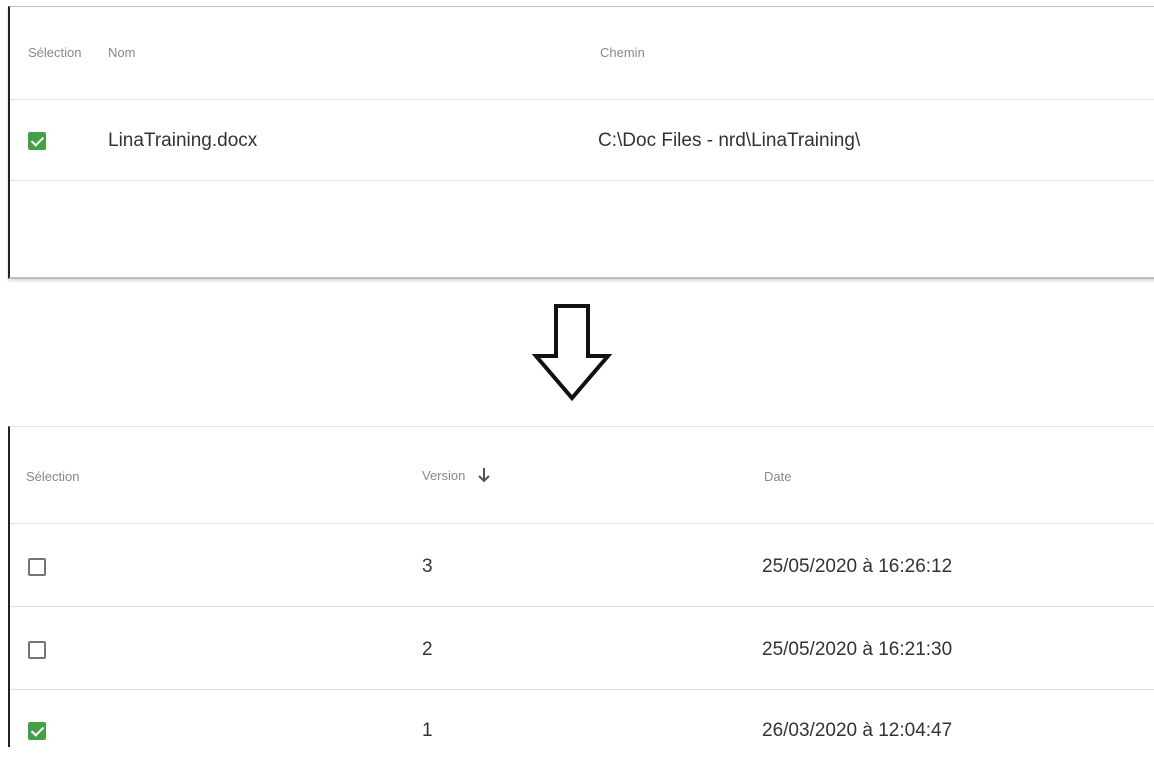 This screenshot has width=1154, height=772. Describe the element at coordinates (572, 353) in the screenshot. I see `down-arrow-icon` at that location.